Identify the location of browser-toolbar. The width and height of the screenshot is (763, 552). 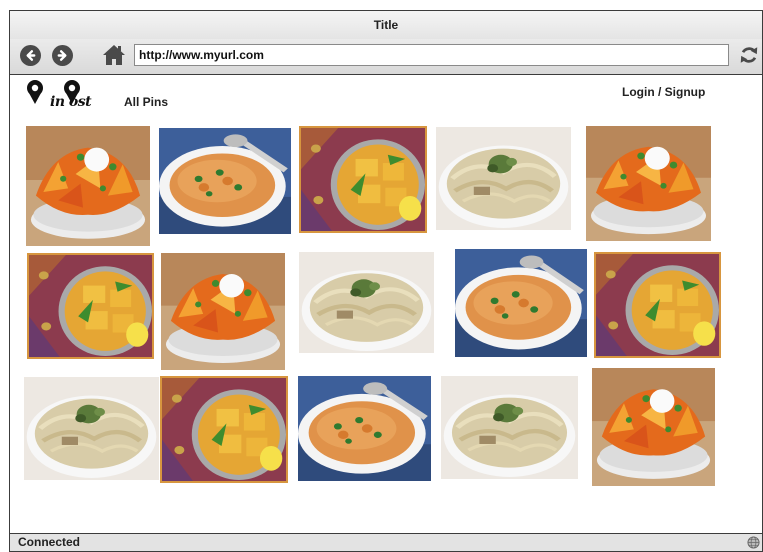
(386, 57).